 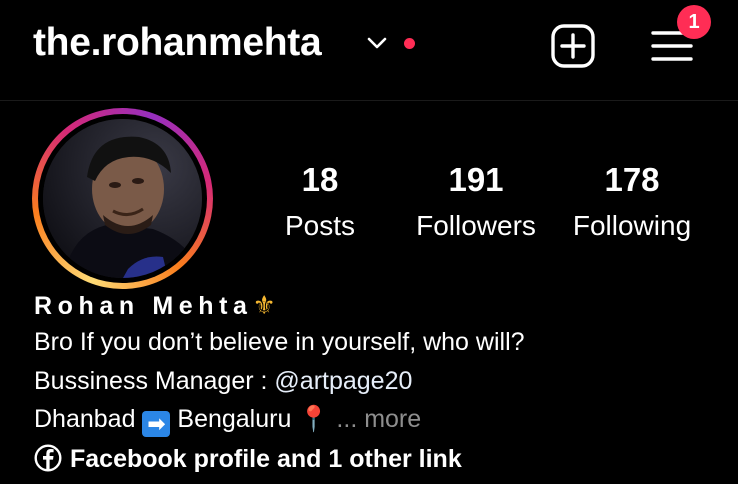 I want to click on avatar-frame, so click(x=122, y=198).